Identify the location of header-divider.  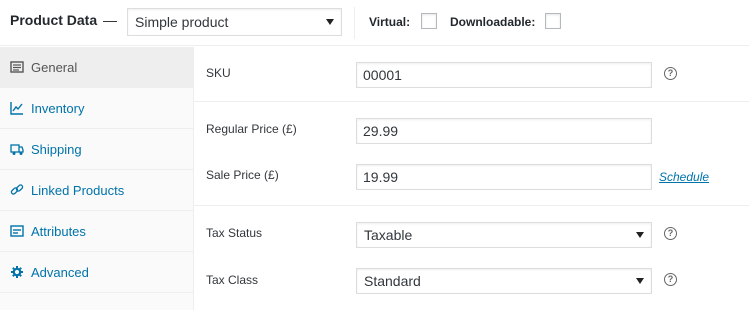
(354, 23).